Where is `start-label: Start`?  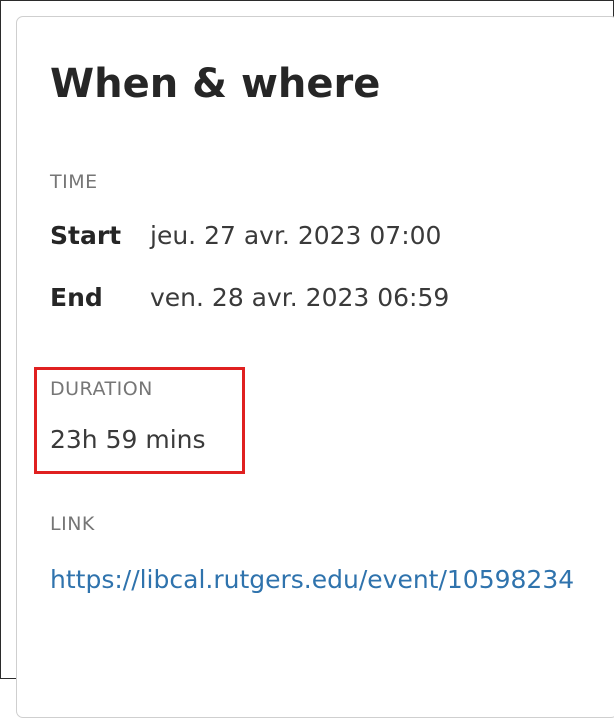
start-label: Start is located at coordinates (86, 235).